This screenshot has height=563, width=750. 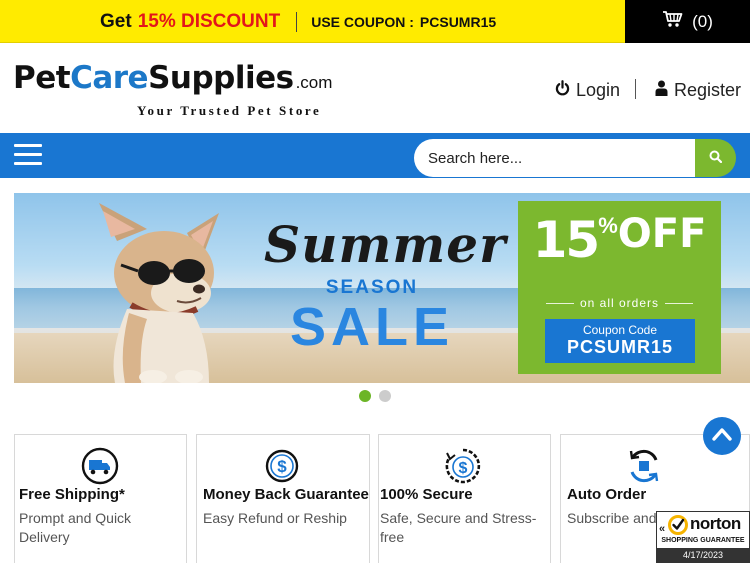 I want to click on logo-wordmark: PetCareSupplies .com, so click(x=172, y=80).